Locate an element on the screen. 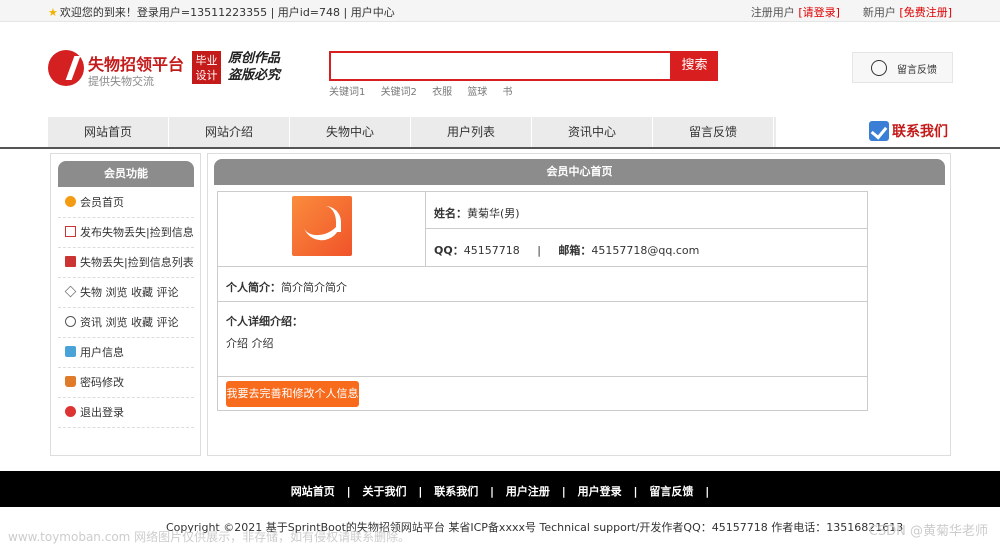 This screenshot has height=544, width=1000. csdn-watermark: CSDN @黄菊华老师 is located at coordinates (928, 531).